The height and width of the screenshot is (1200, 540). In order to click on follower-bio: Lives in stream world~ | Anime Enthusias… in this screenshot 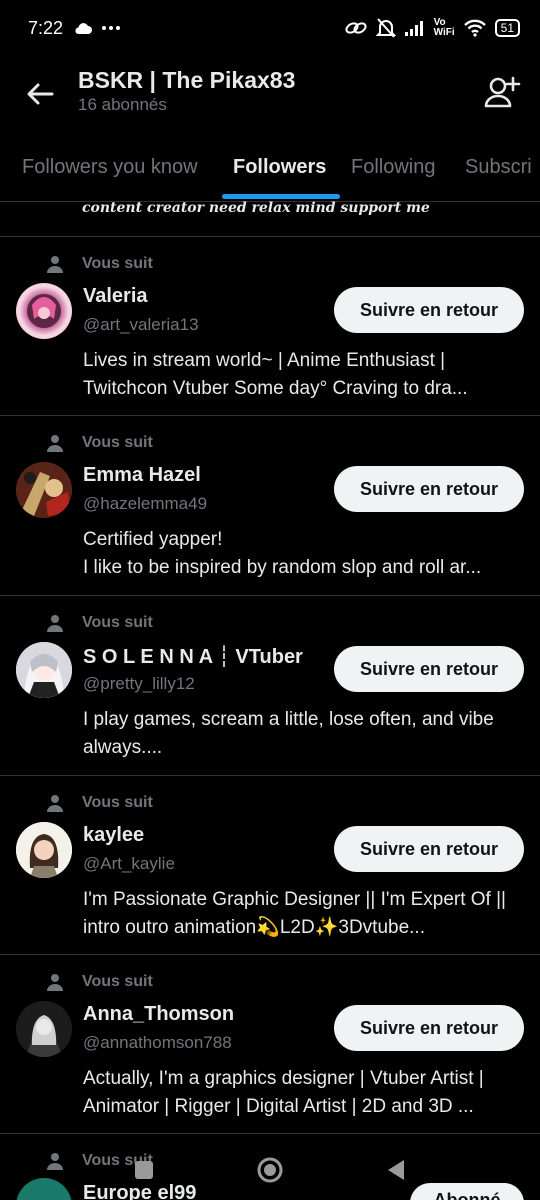, I will do `click(275, 374)`.